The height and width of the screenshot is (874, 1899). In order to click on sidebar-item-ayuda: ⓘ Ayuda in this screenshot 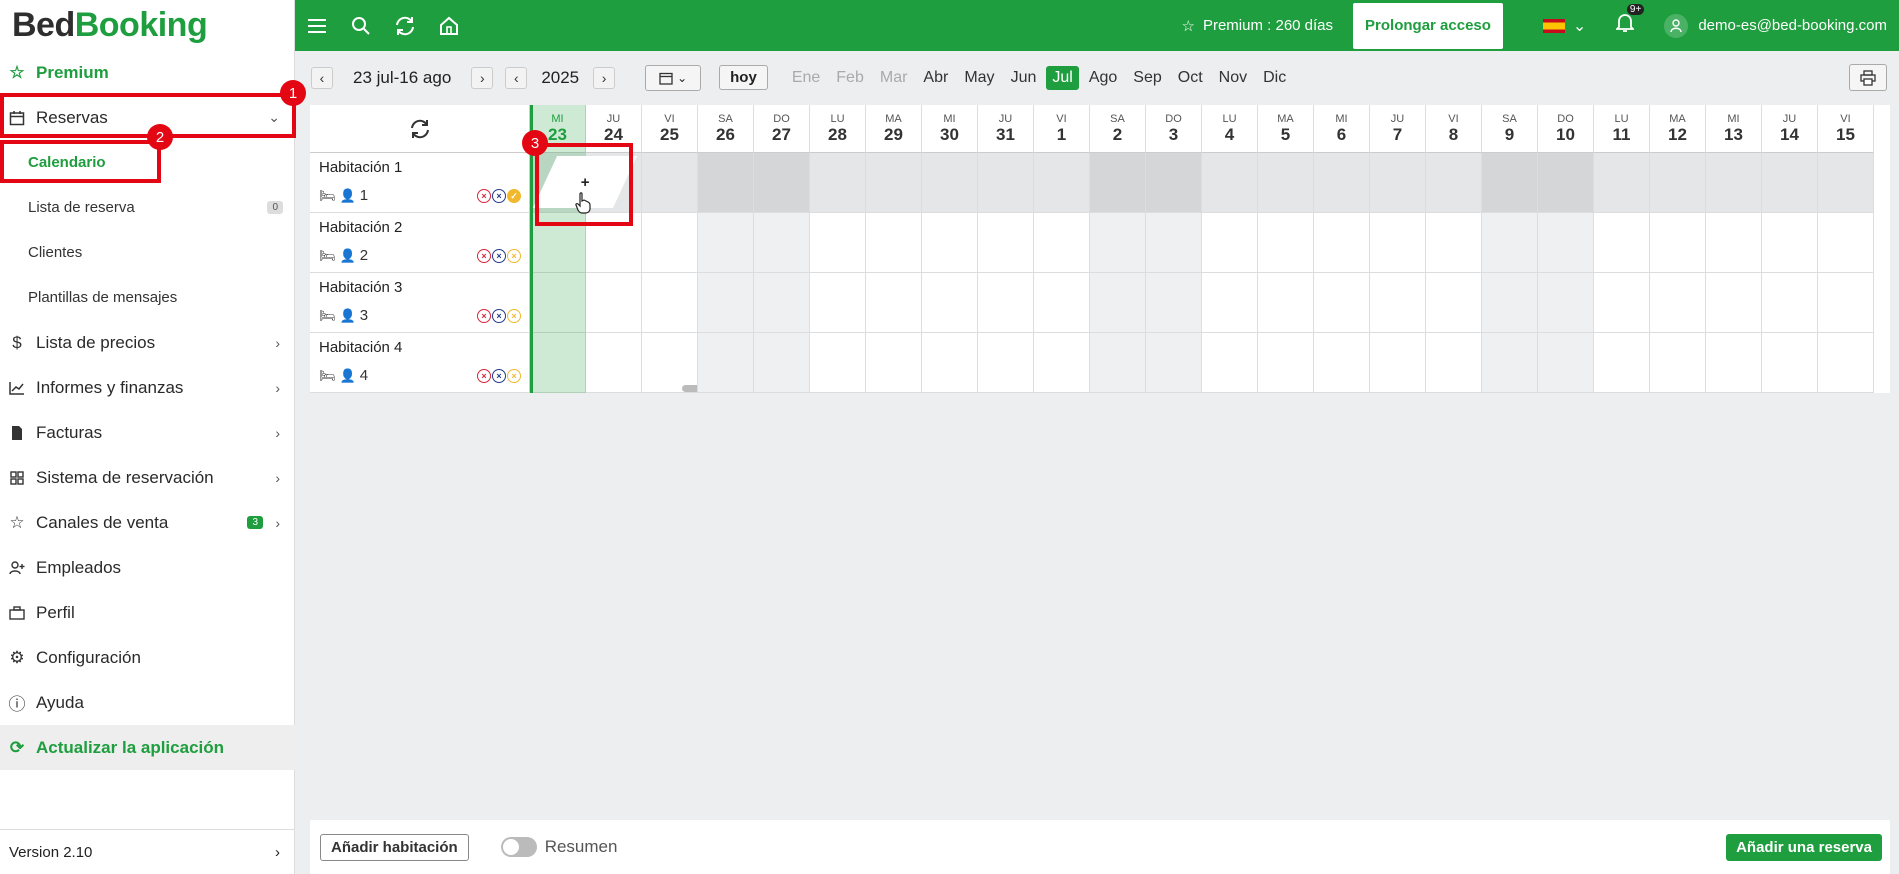, I will do `click(147, 702)`.